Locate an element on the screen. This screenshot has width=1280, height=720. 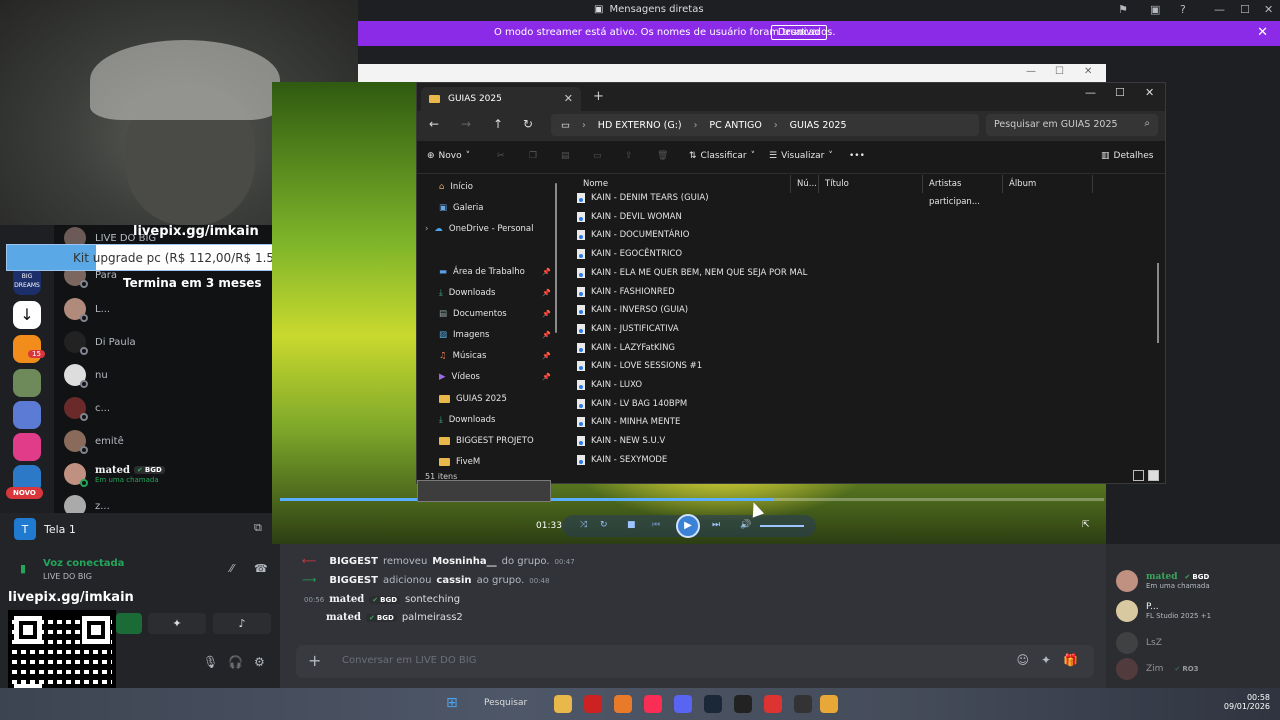
file-row: KAIN - NEW S.U.V is located at coordinates (621, 441).